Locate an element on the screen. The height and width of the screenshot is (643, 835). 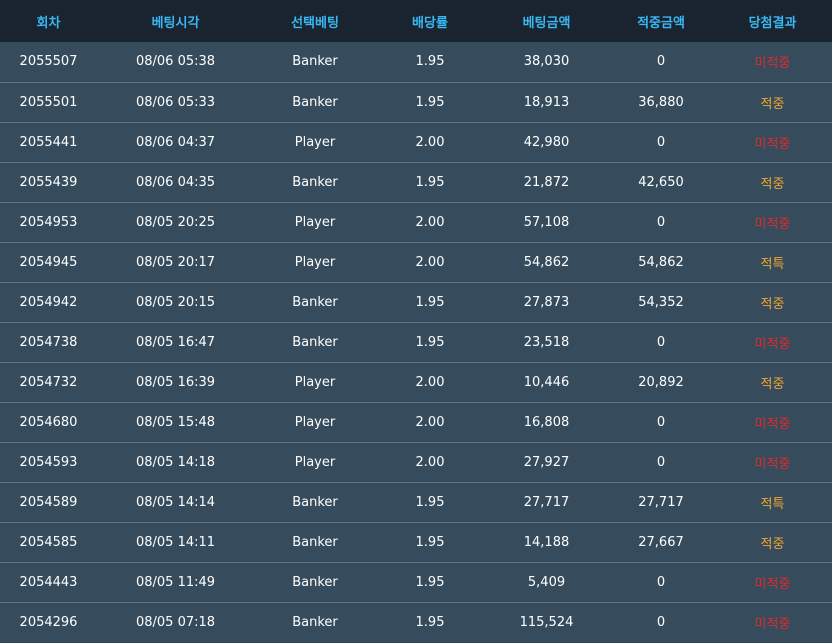
header-result: 당첨결과 is located at coordinates (772, 23).